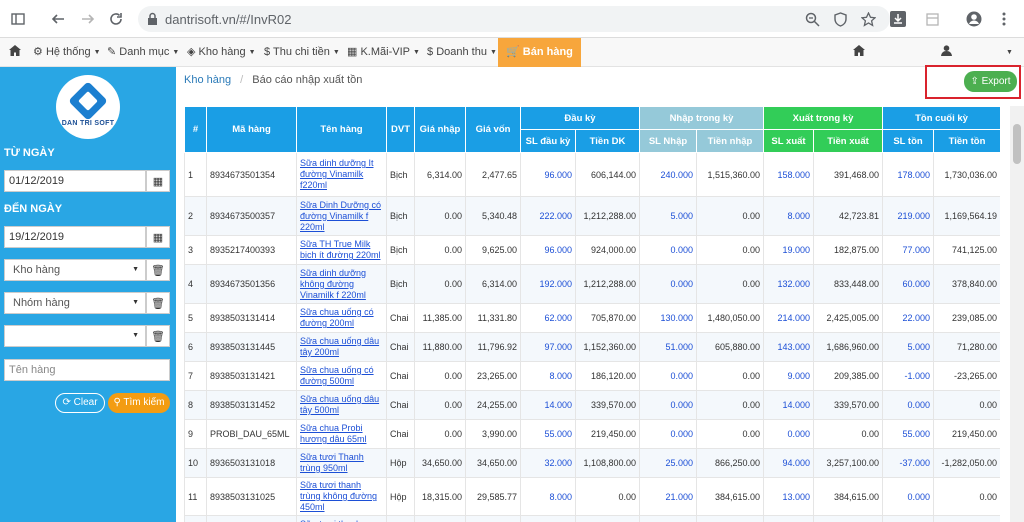  Describe the element at coordinates (228, 19) in the screenshot. I see `url-text: dantrisoft.vn/#/InvR02` at that location.